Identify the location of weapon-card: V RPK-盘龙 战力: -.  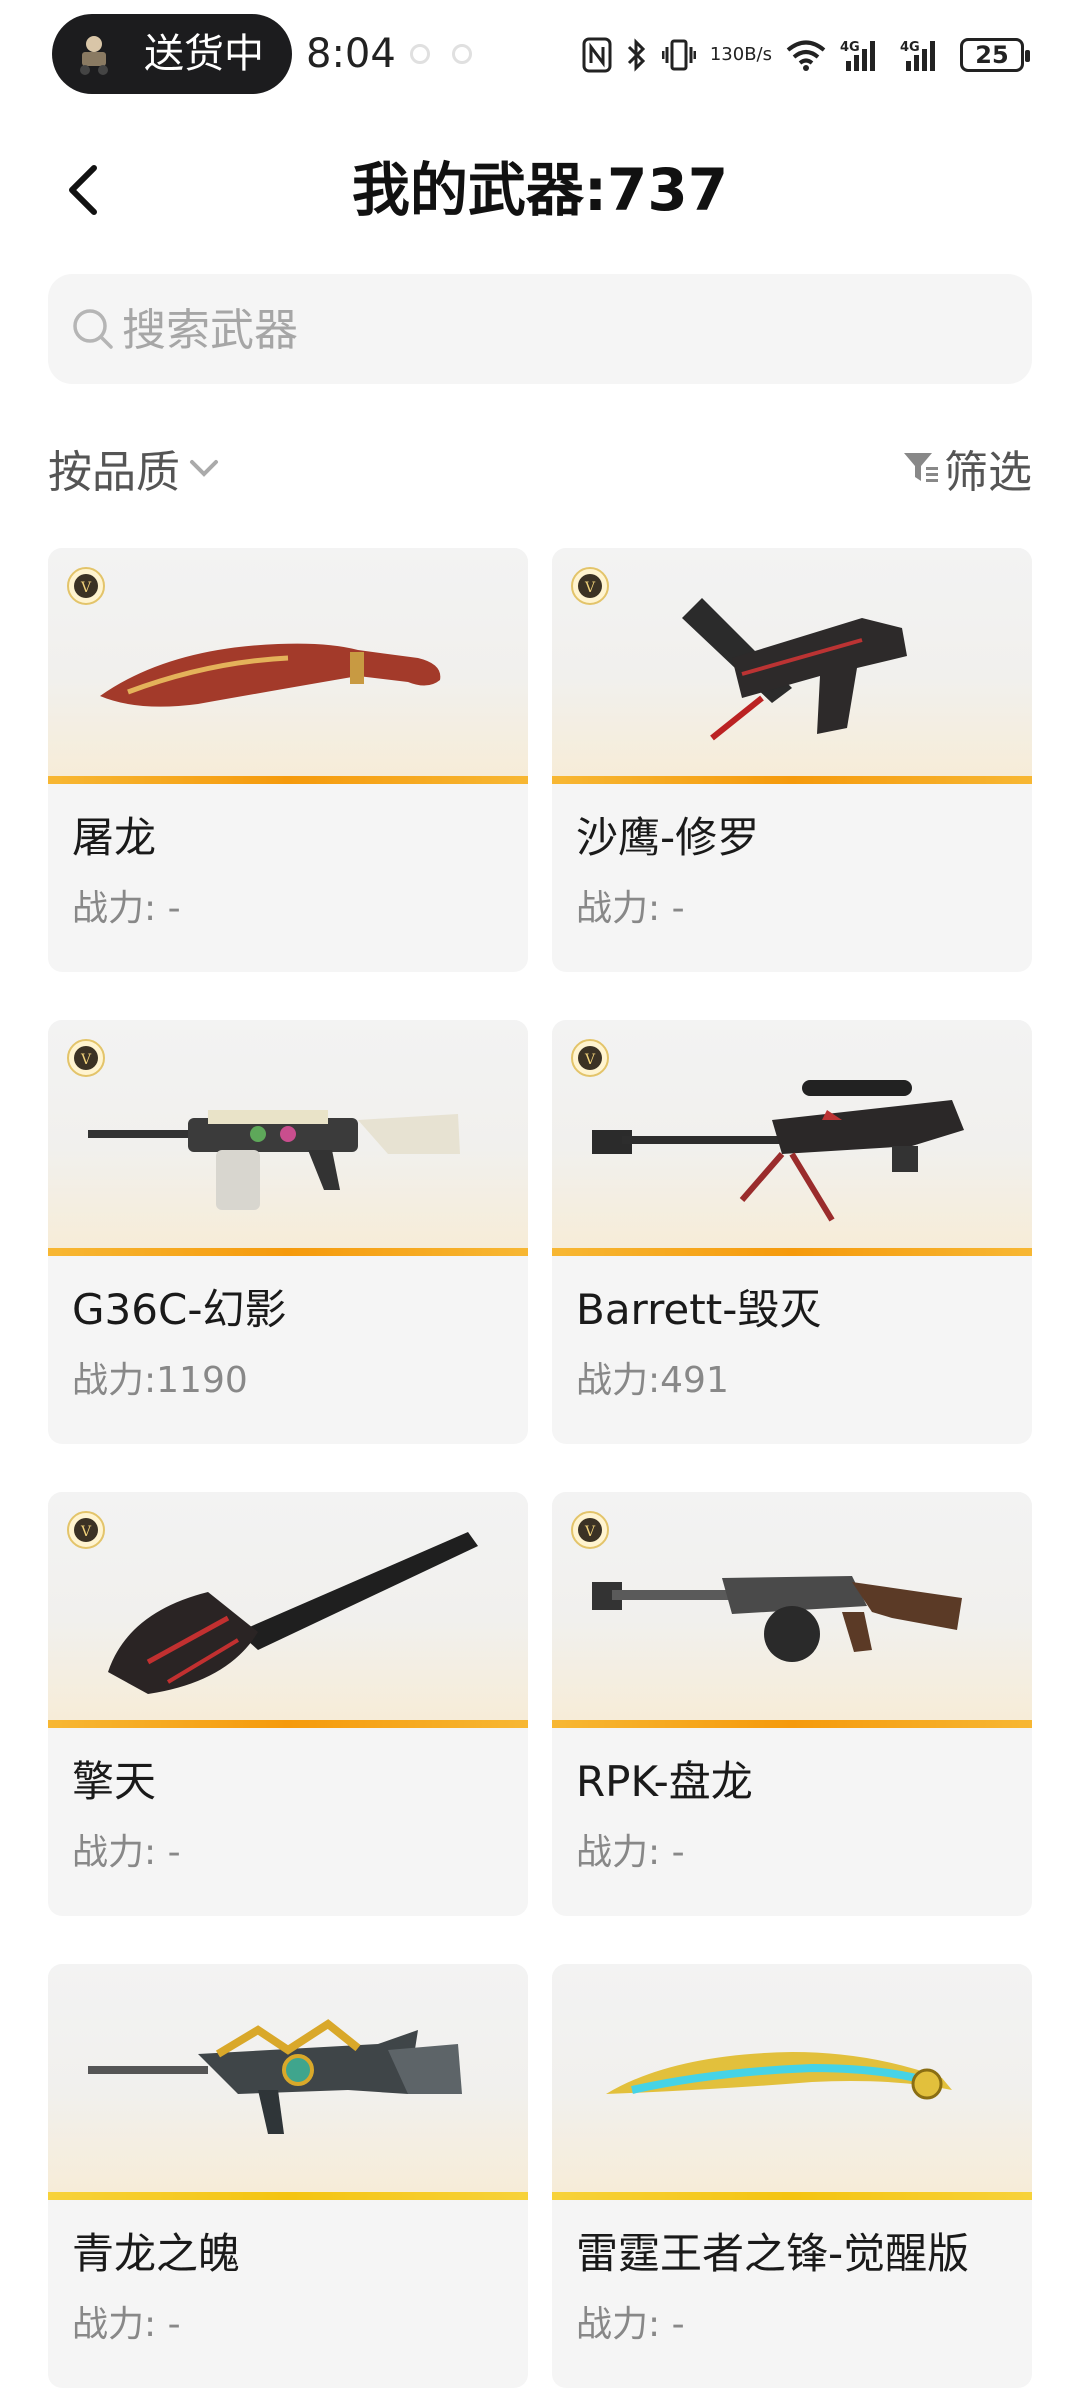
(792, 1704).